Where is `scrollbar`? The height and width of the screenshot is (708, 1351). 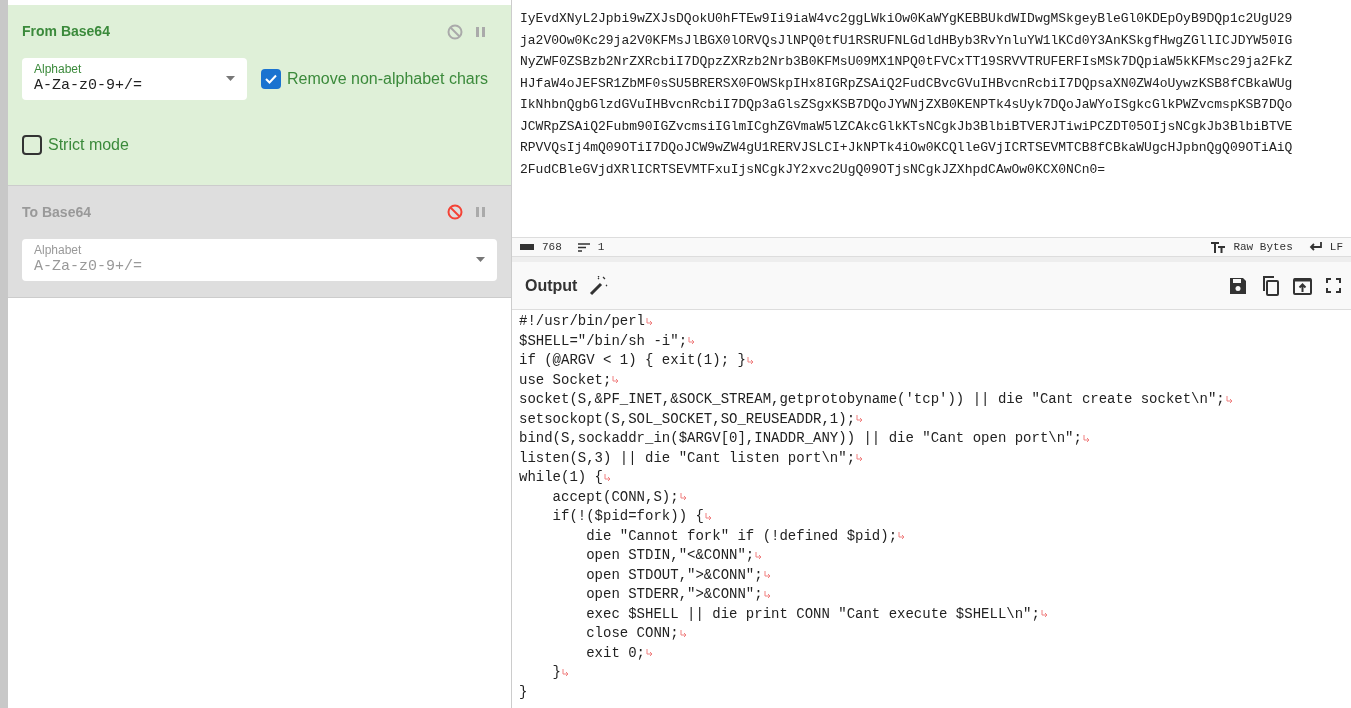
scrollbar is located at coordinates (4, 354).